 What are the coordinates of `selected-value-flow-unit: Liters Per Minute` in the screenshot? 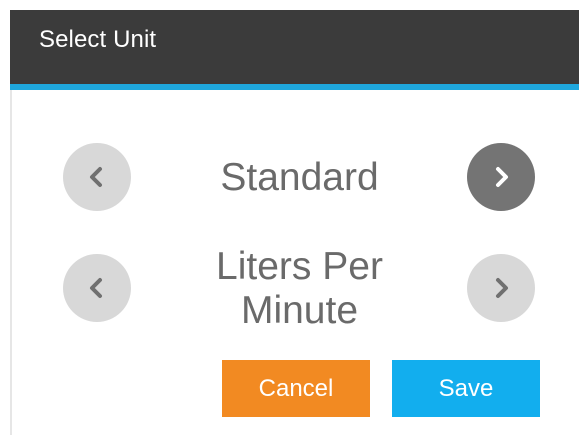 It's located at (299, 289).